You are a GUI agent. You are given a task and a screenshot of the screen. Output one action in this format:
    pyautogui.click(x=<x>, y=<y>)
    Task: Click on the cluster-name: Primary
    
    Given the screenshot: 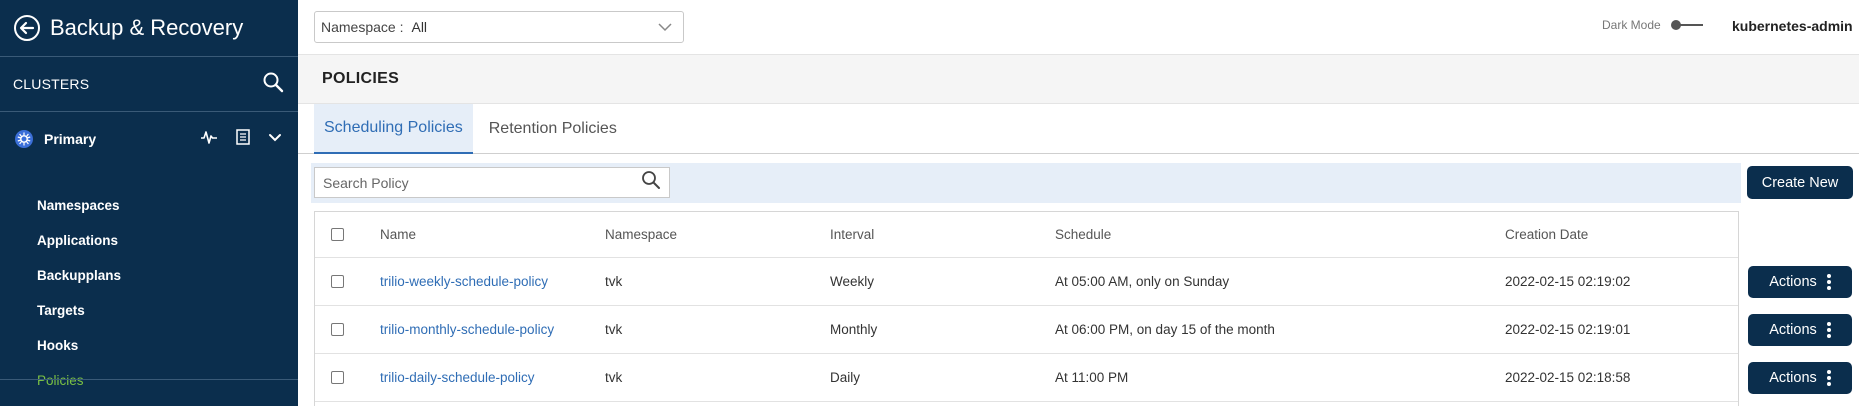 What is the action you would take?
    pyautogui.click(x=70, y=139)
    